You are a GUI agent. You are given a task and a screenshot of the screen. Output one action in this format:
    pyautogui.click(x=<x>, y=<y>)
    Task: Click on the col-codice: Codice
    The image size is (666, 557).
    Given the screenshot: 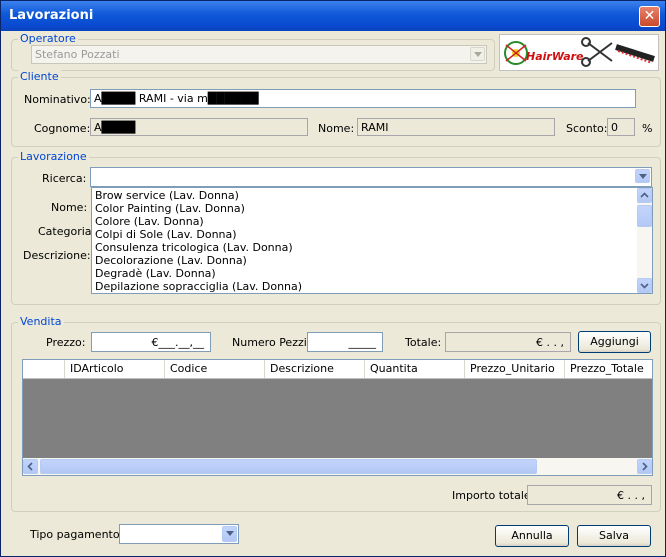 What is the action you would take?
    pyautogui.click(x=214, y=369)
    